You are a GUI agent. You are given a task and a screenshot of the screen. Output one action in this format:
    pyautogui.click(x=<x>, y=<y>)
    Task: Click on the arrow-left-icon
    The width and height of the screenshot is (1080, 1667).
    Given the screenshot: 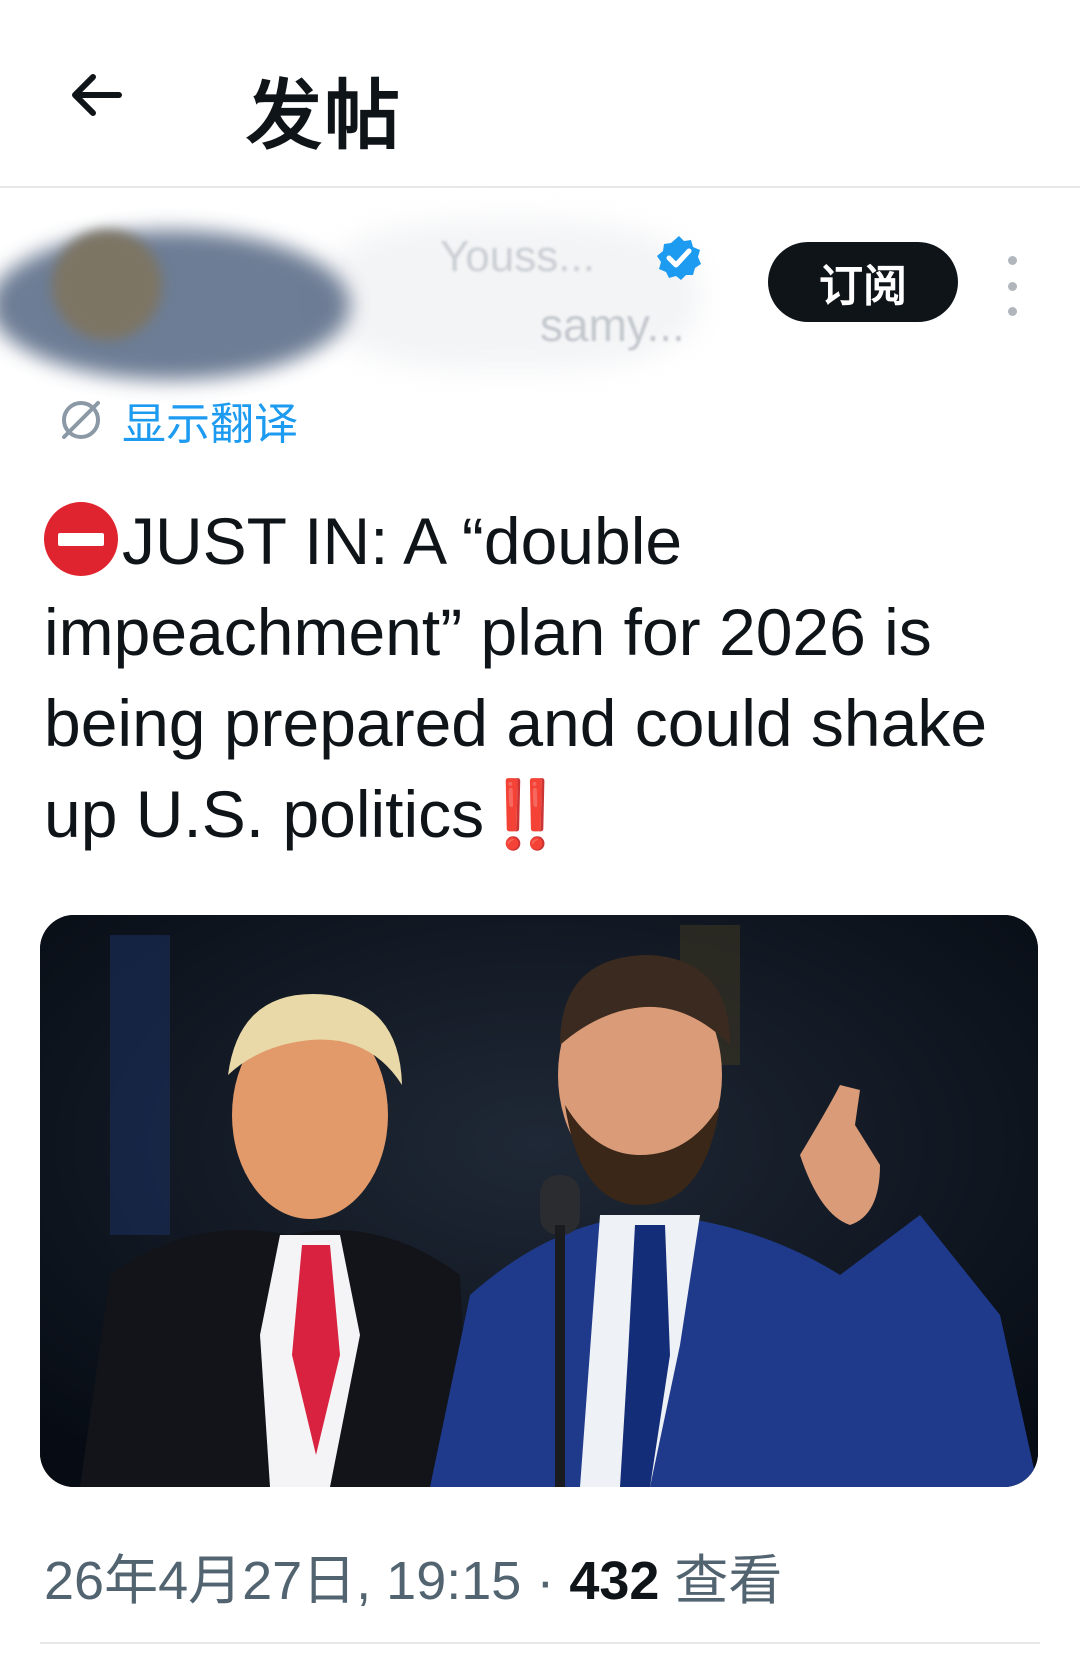 What is the action you would take?
    pyautogui.click(x=97, y=95)
    